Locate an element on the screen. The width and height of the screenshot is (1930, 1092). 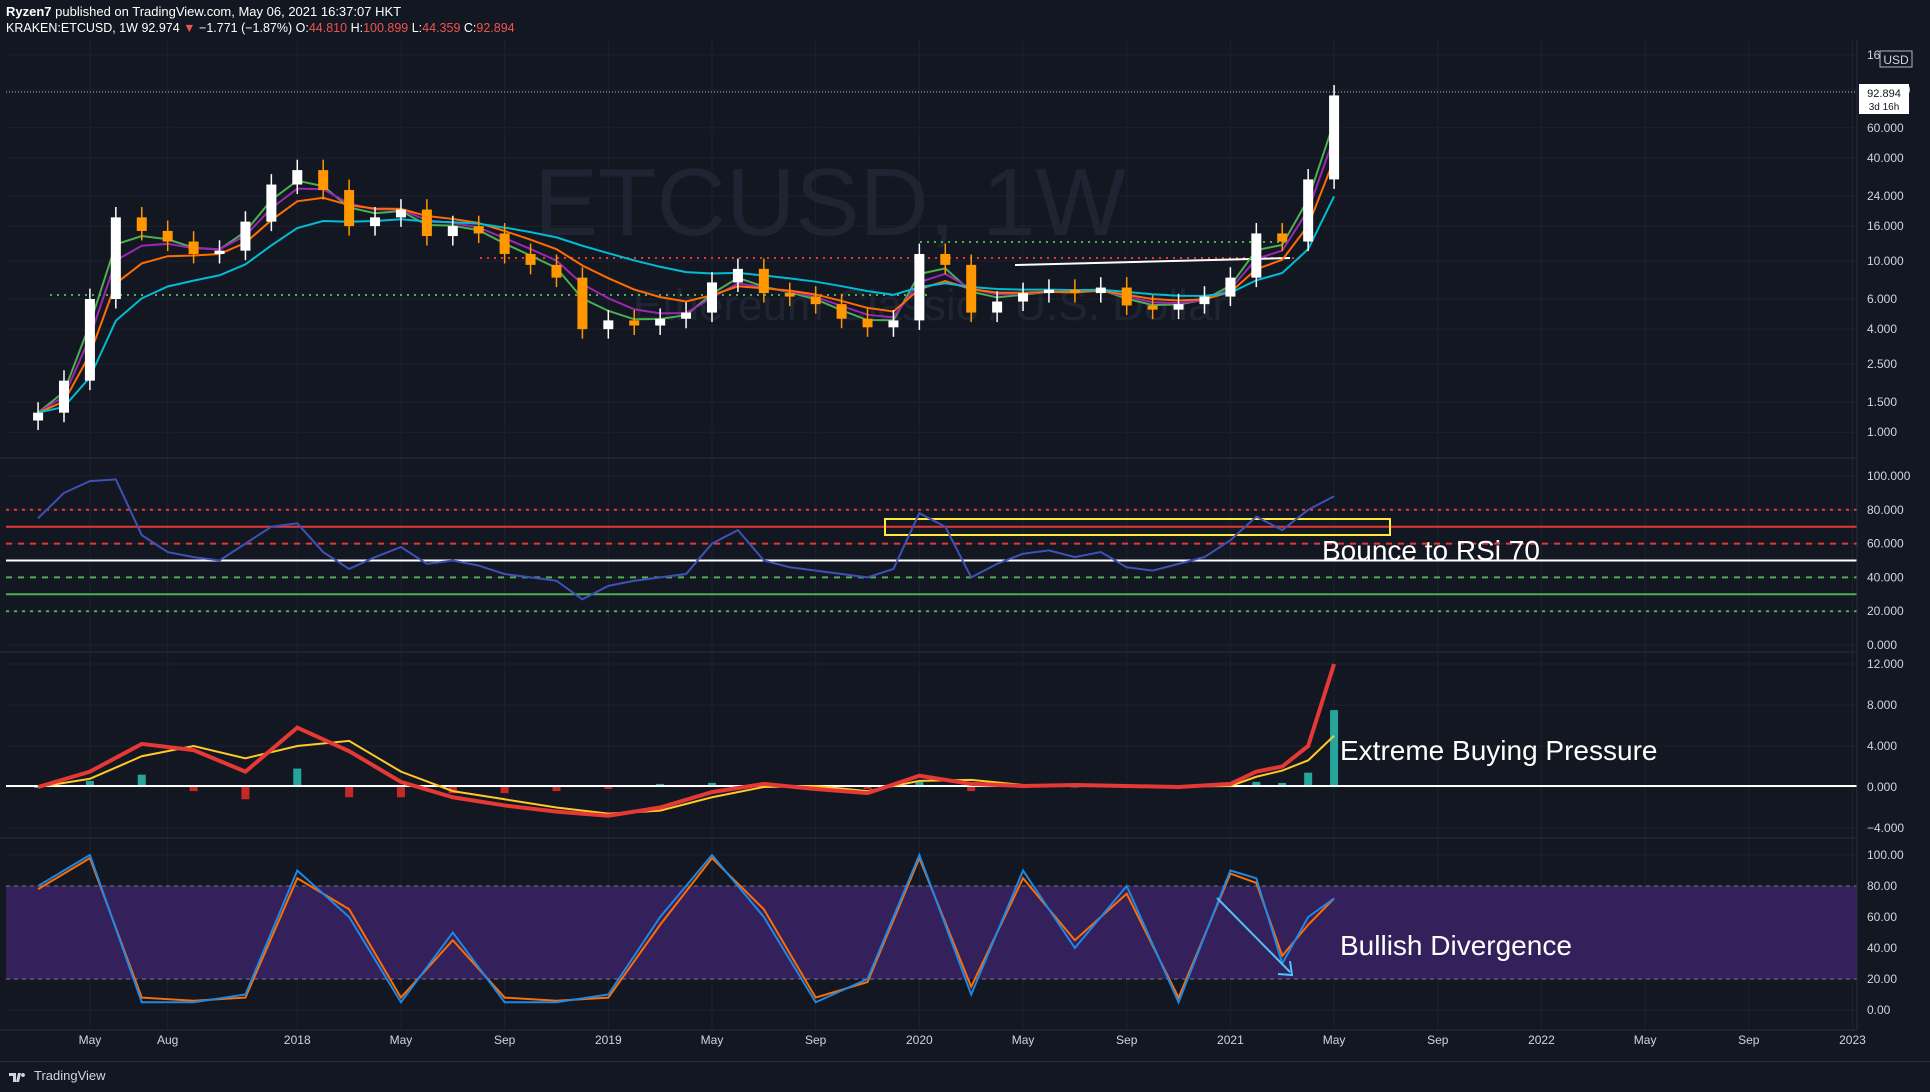
tradingview-brand: TradingView is located at coordinates (57, 1075).